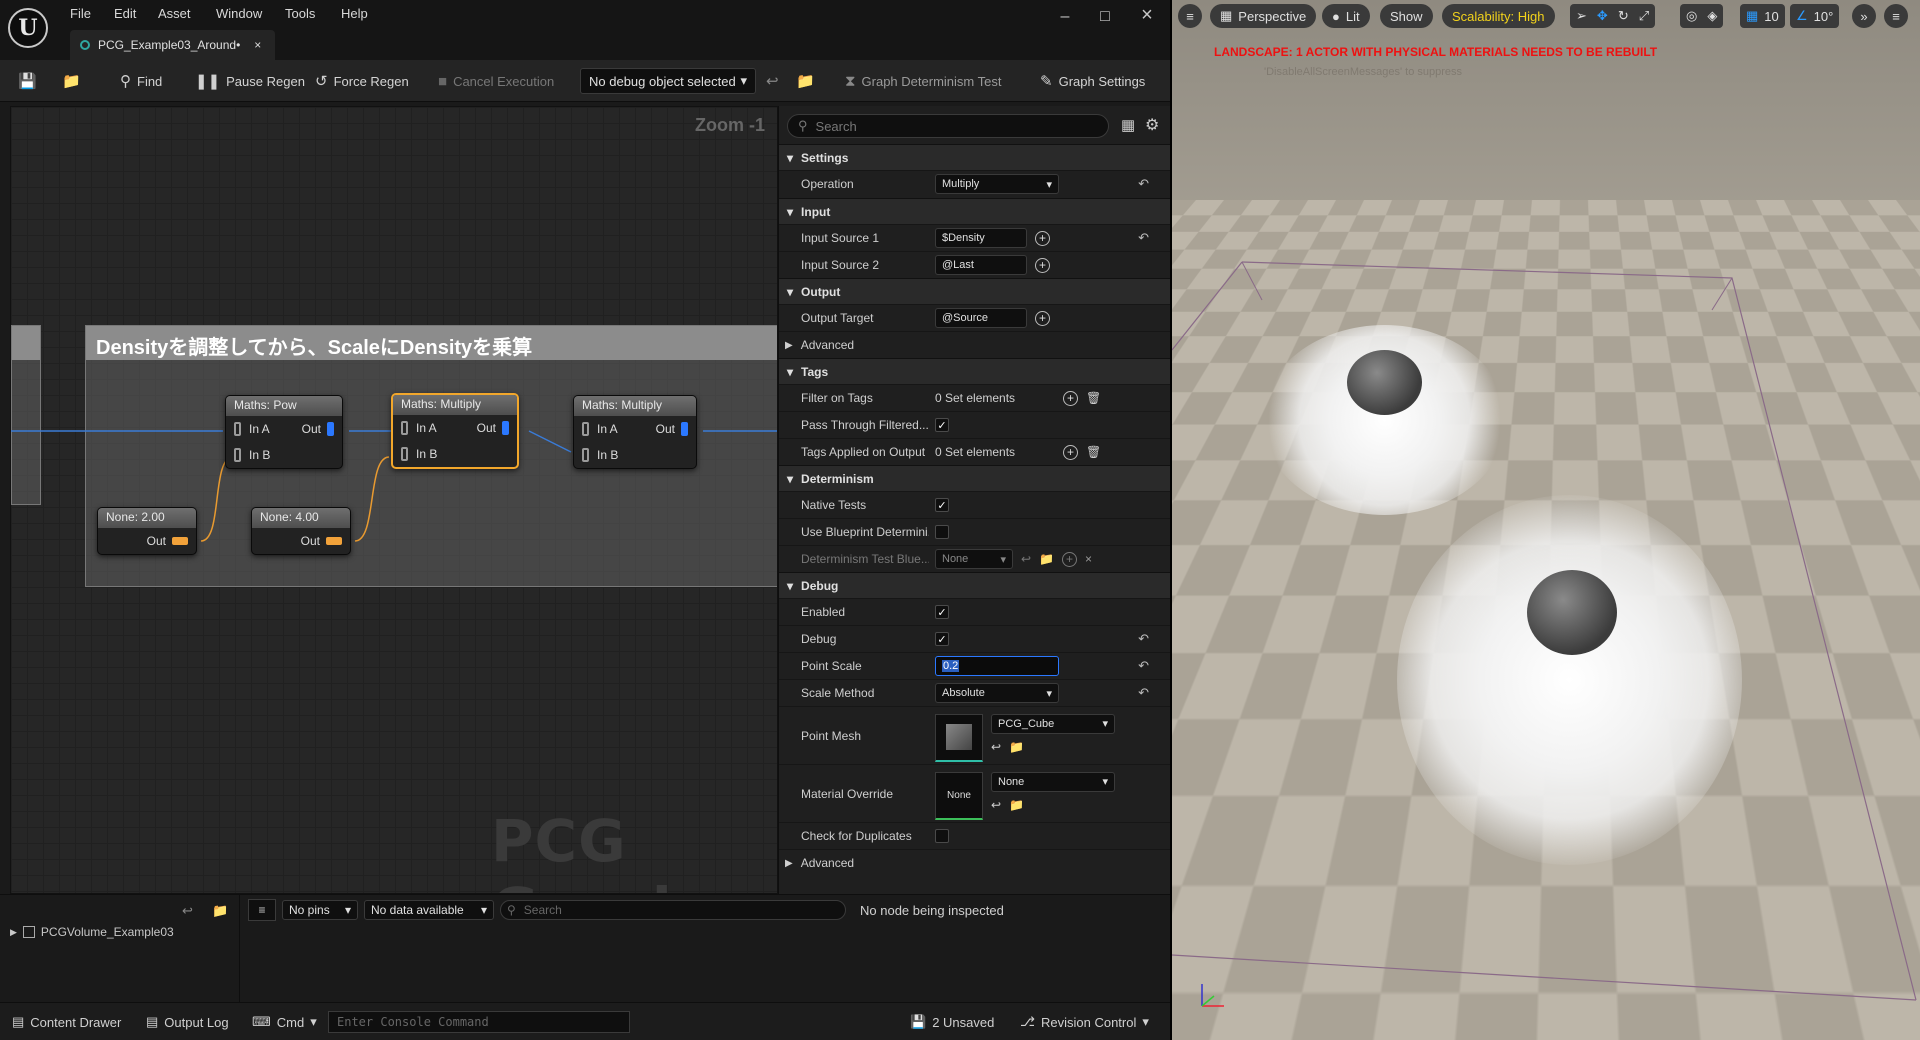 The width and height of the screenshot is (1920, 1040). Describe the element at coordinates (975, 862) in the screenshot. I see `row-advanced-2: ▶ Advanced` at that location.